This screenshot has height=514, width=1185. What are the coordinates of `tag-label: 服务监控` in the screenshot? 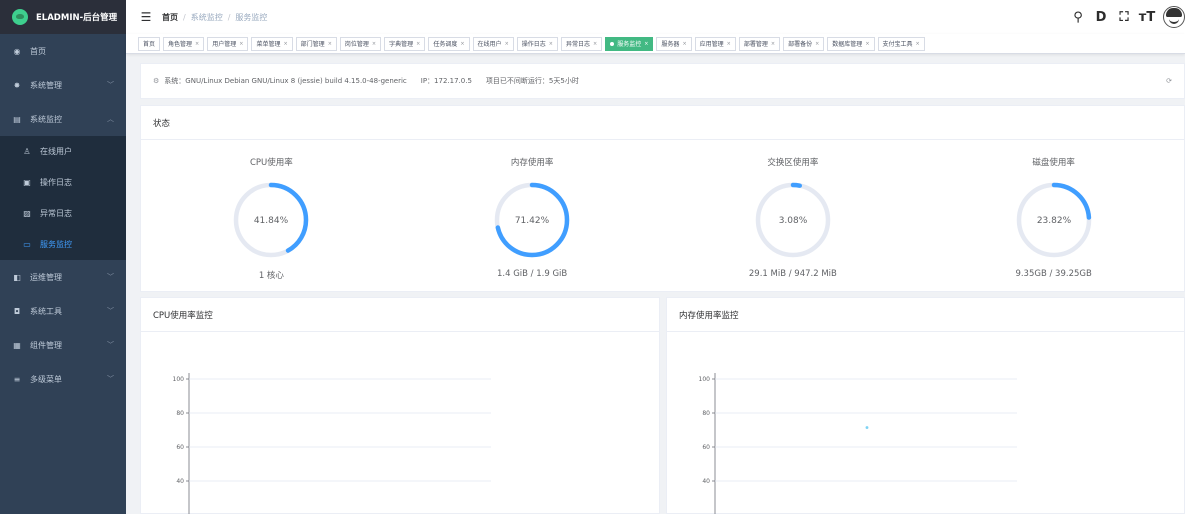 It's located at (629, 44).